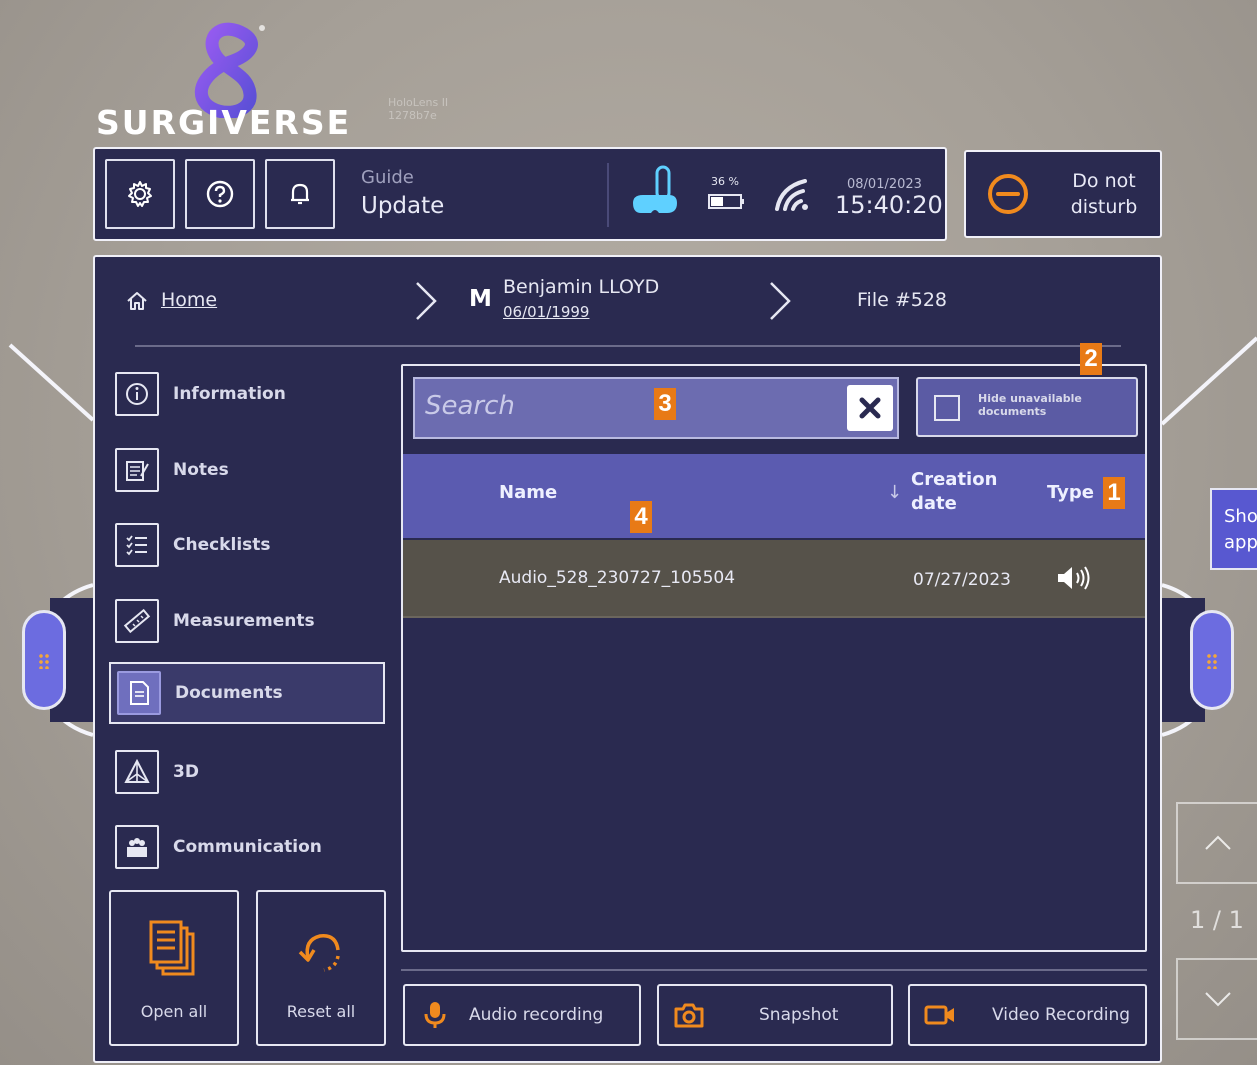  What do you see at coordinates (321, 1011) in the screenshot?
I see `reset-all-label: Reset all` at bounding box center [321, 1011].